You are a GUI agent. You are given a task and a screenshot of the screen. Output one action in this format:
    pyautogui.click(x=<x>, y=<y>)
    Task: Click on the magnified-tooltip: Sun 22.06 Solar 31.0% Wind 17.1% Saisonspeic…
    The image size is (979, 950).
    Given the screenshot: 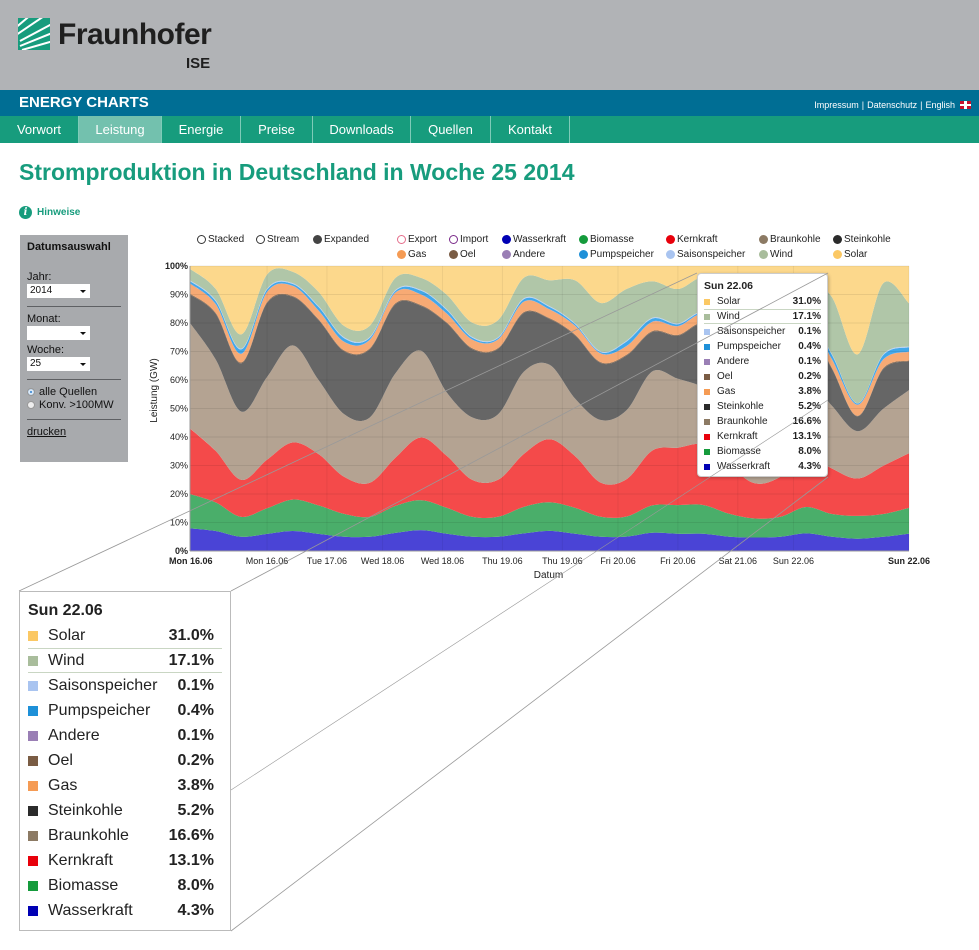 What is the action you would take?
    pyautogui.click(x=125, y=761)
    